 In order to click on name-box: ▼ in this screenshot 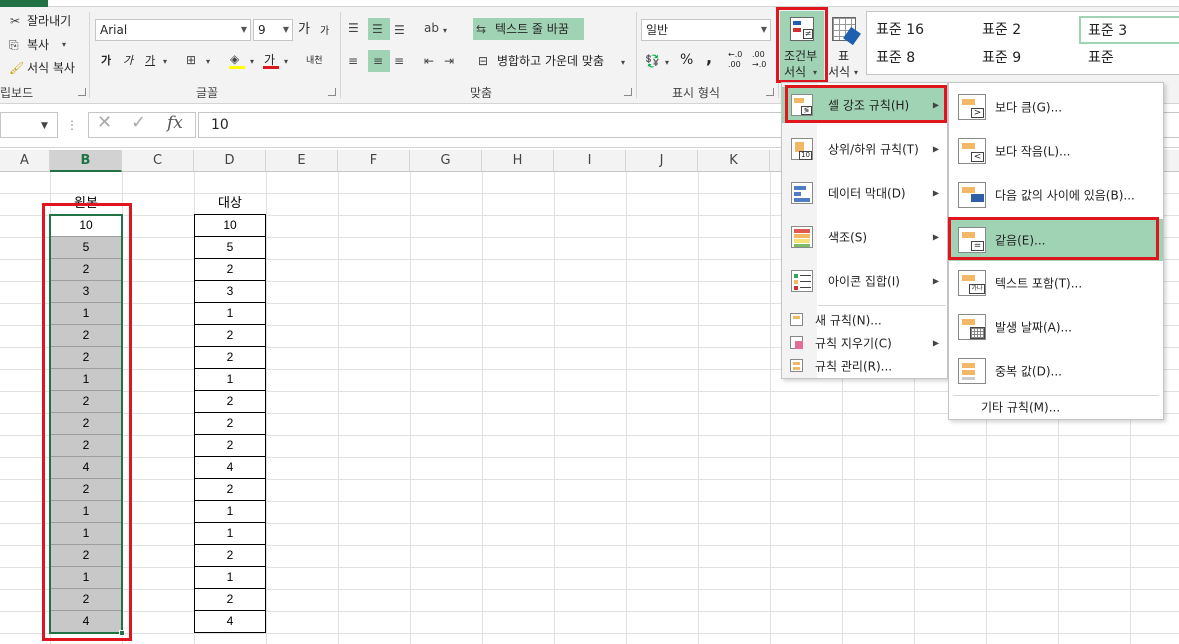, I will do `click(29, 125)`.